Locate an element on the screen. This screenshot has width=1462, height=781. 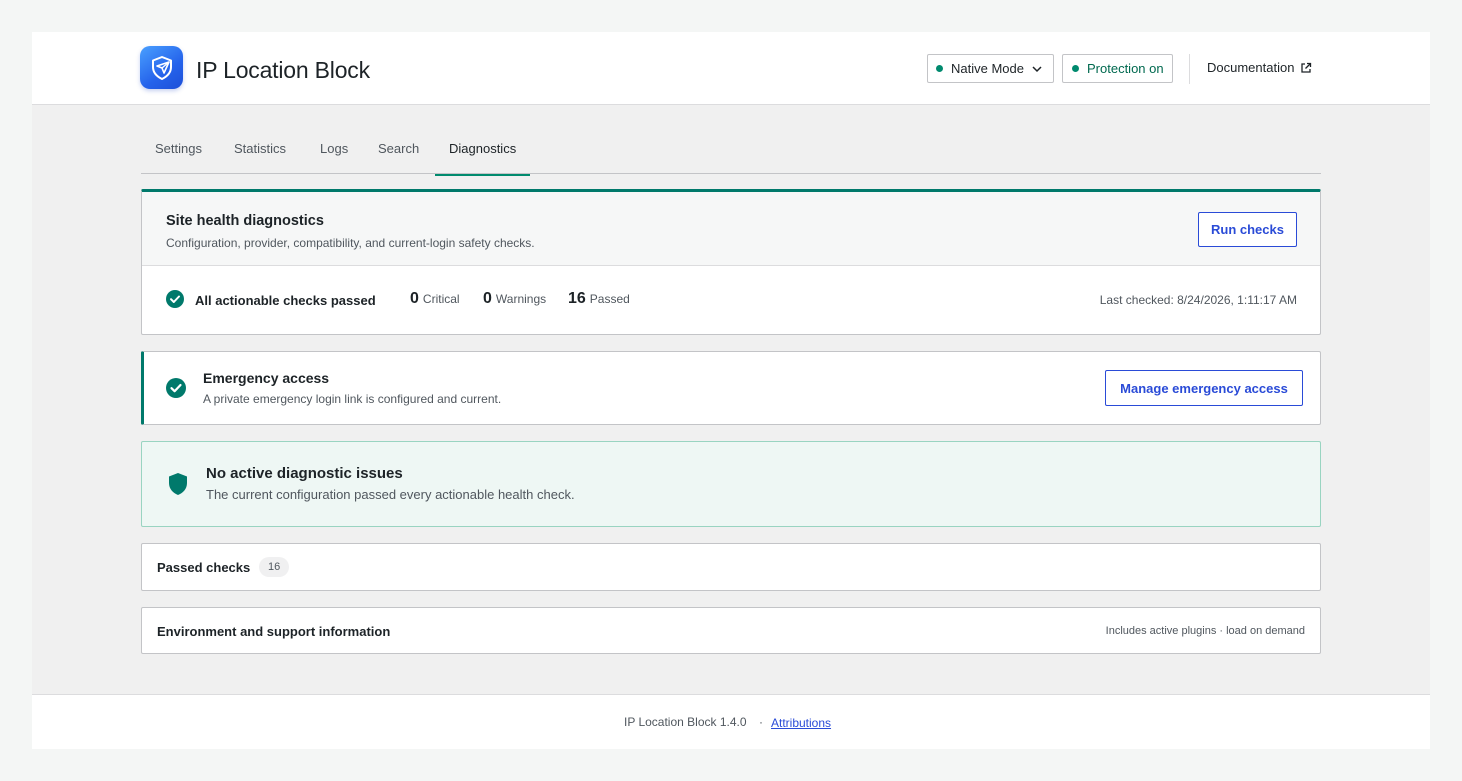
tab-settings: Settings is located at coordinates (178, 158).